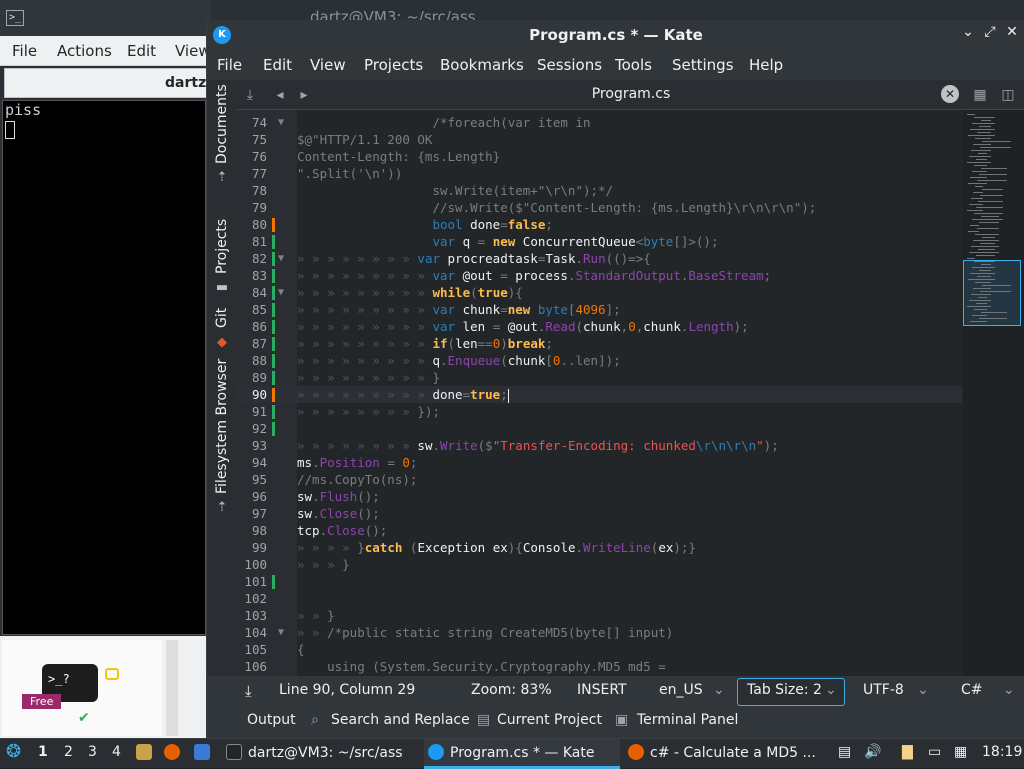 The image size is (1024, 769). Describe the element at coordinates (1002, 752) in the screenshot. I see `clock: 18:19` at that location.